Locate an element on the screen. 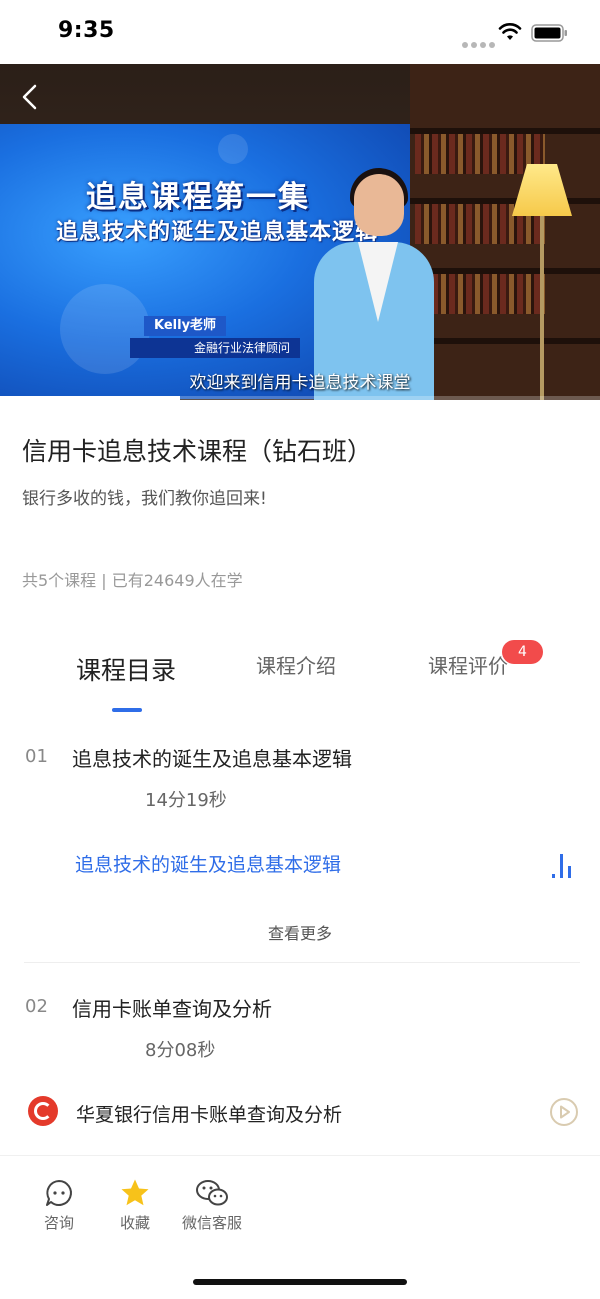 Image resolution: width=600 pixels, height=1299 pixels. wechat-service-button: 微信客服 is located at coordinates (212, 1205).